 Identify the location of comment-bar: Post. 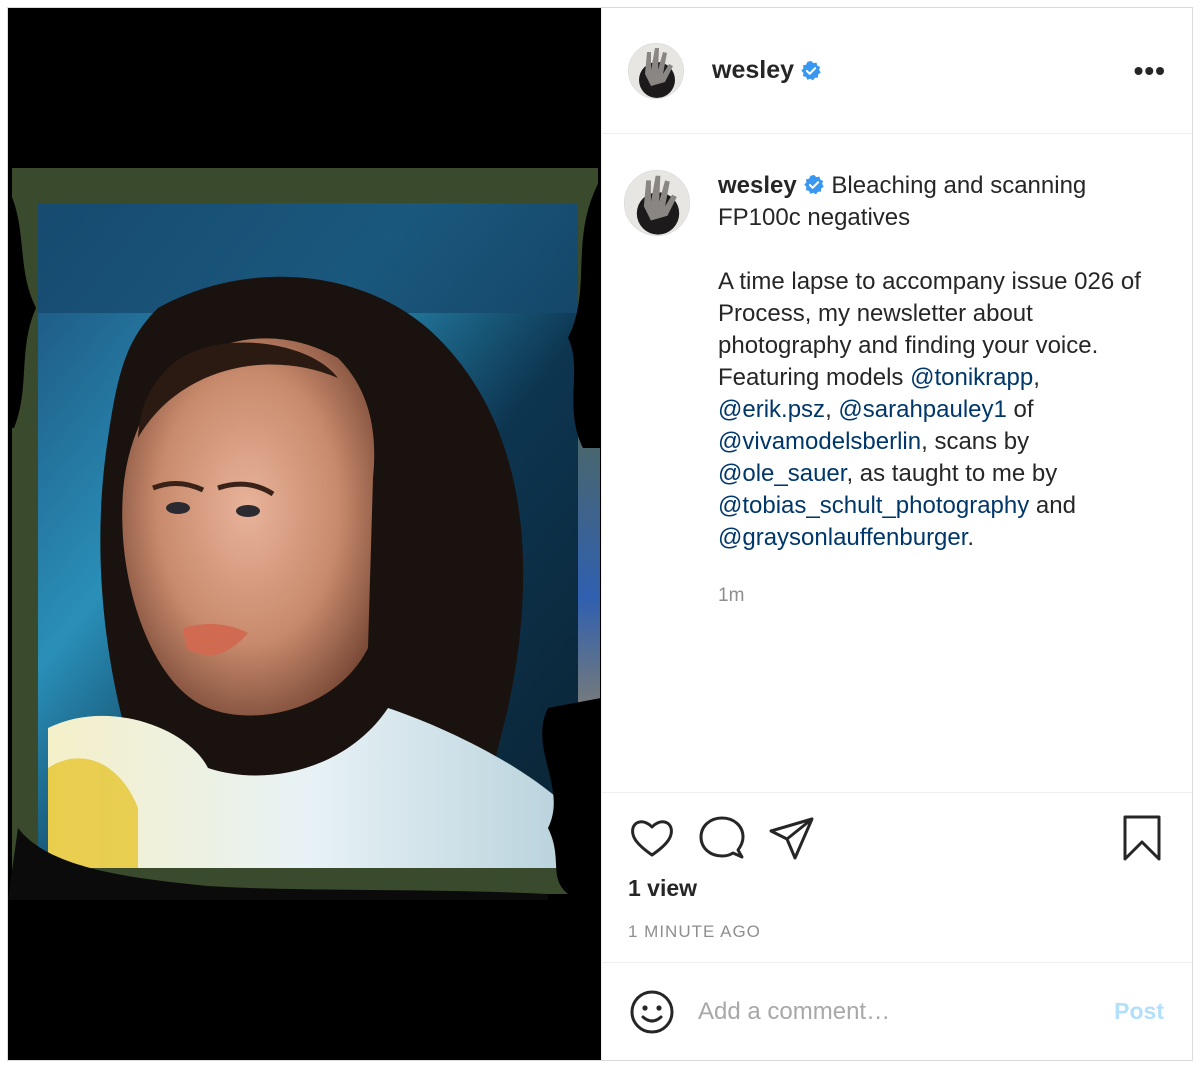
(897, 1011).